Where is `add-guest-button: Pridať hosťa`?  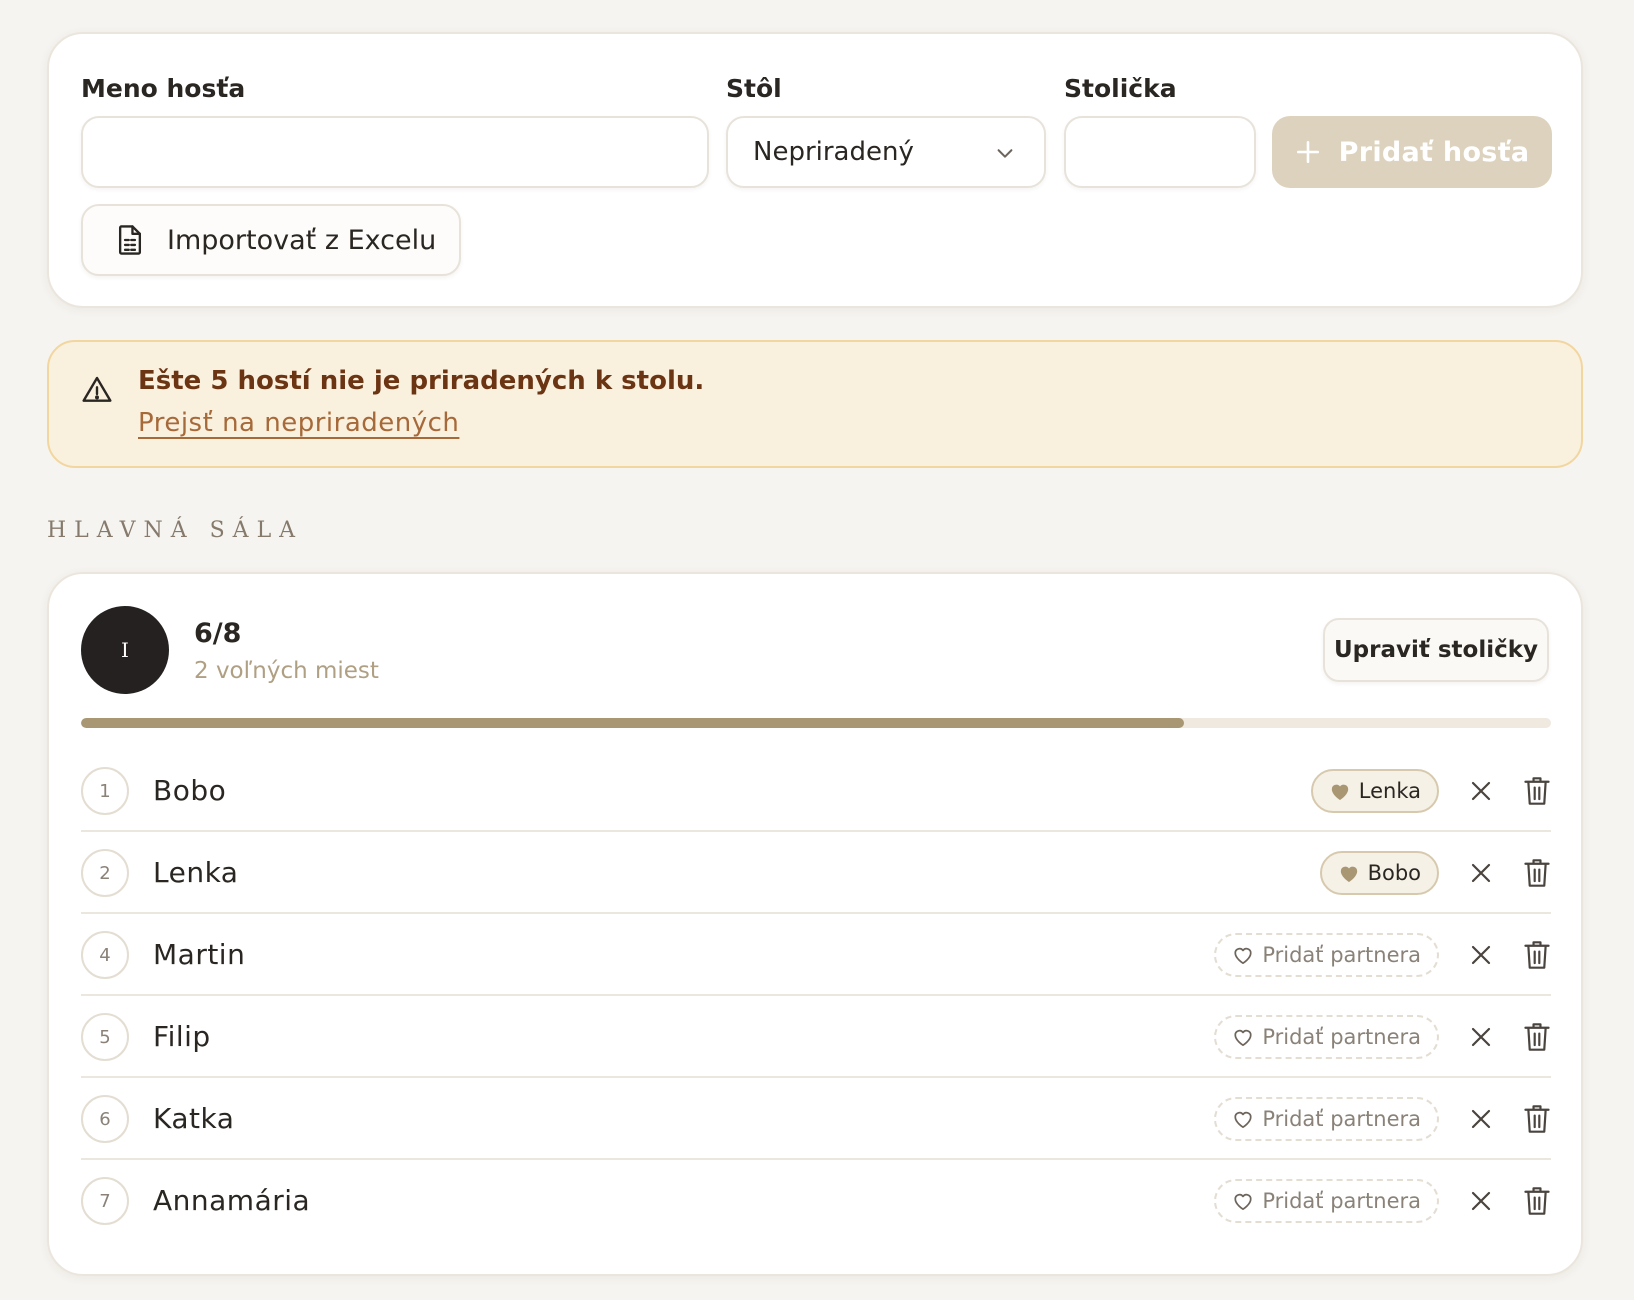
add-guest-button: Pridať hosťa is located at coordinates (1412, 152).